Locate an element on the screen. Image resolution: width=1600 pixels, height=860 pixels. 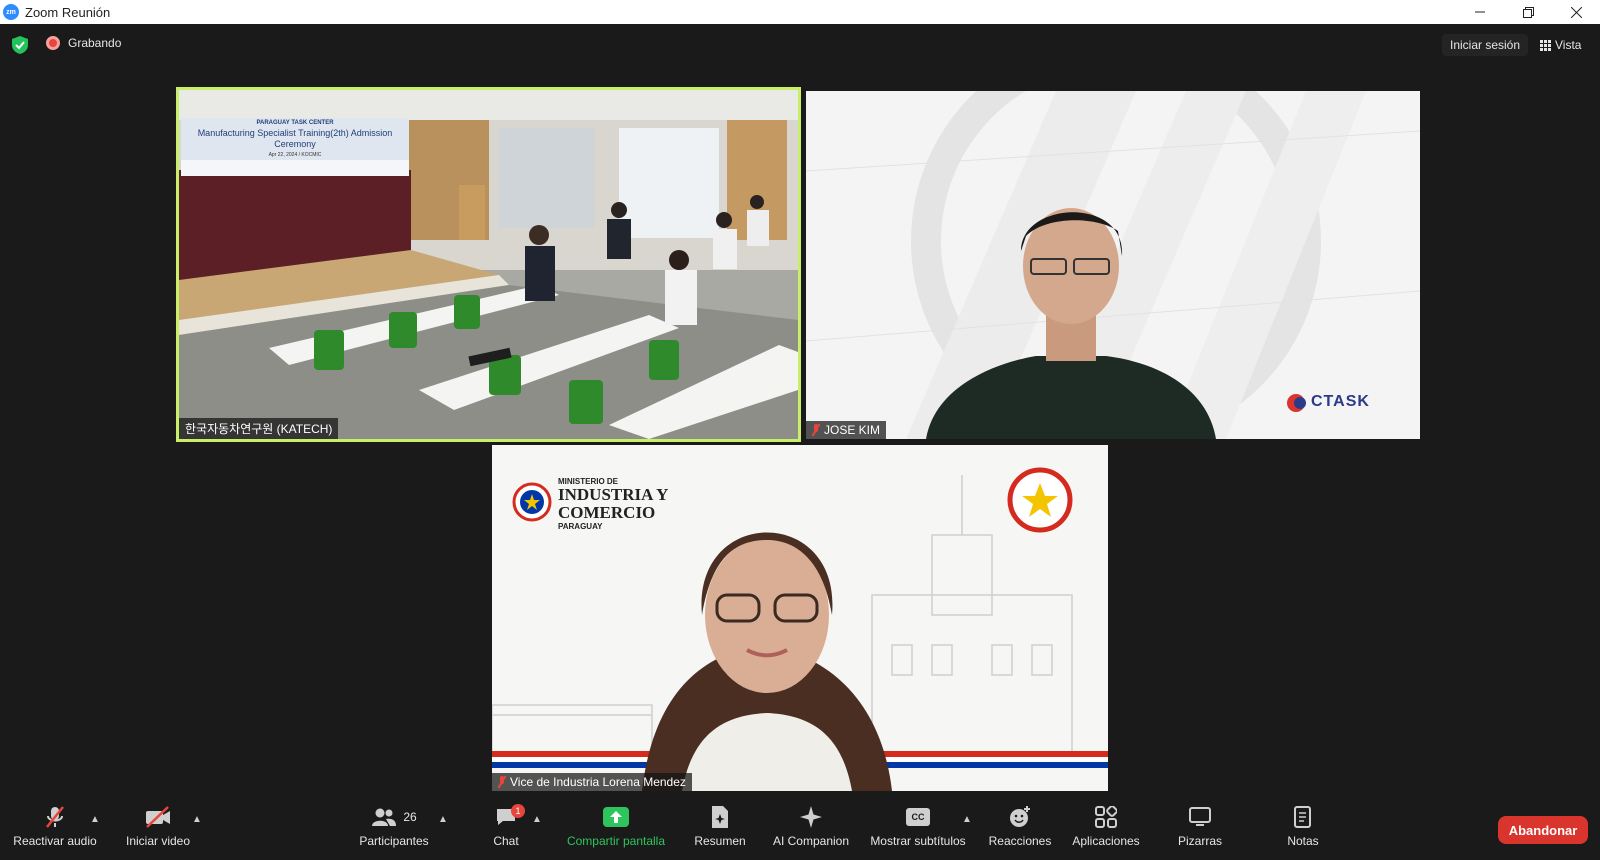
unmute-audio-button: Reactivar audio is located at coordinates (55, 831).